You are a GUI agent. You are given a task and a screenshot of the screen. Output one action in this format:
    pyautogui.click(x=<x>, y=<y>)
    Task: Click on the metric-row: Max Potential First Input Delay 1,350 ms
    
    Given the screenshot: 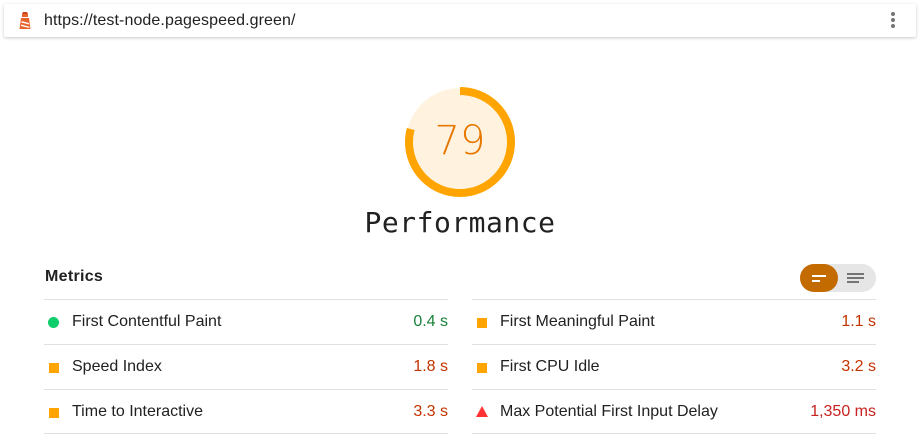 What is the action you would take?
    pyautogui.click(x=674, y=412)
    